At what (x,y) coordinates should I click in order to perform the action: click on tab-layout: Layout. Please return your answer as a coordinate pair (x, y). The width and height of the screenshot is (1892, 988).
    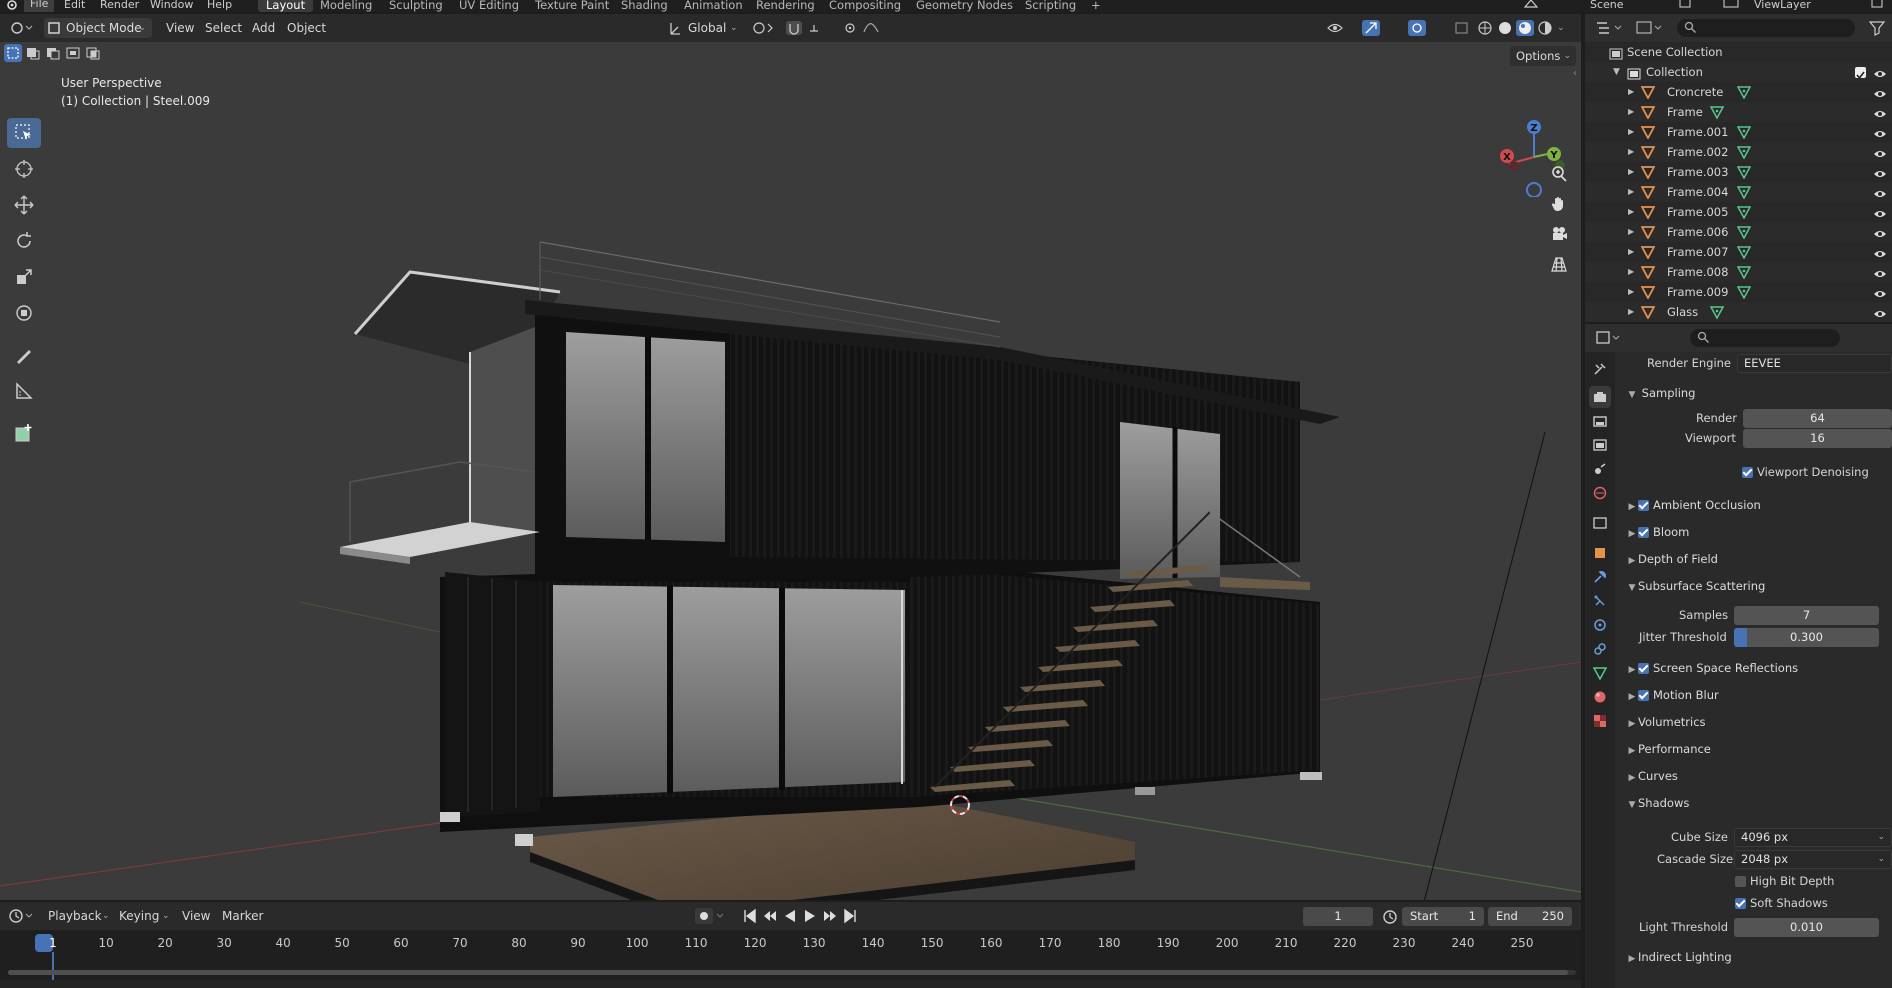
    Looking at the image, I should click on (286, 6).